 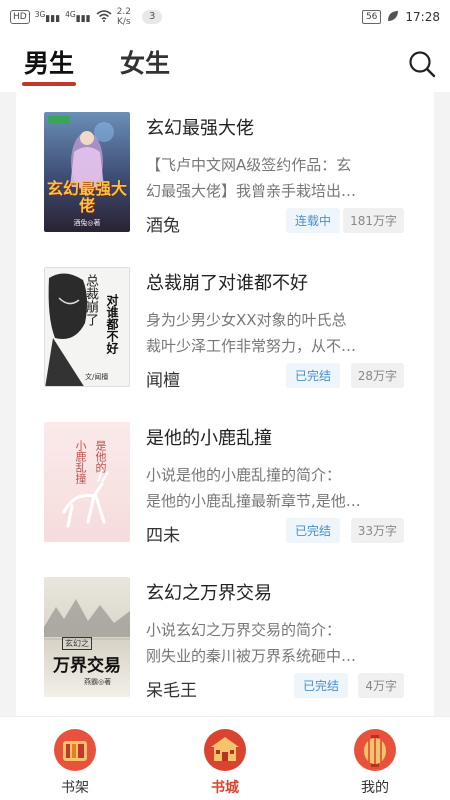 What do you see at coordinates (371, 17) in the screenshot?
I see `battery-indicator: 56` at bounding box center [371, 17].